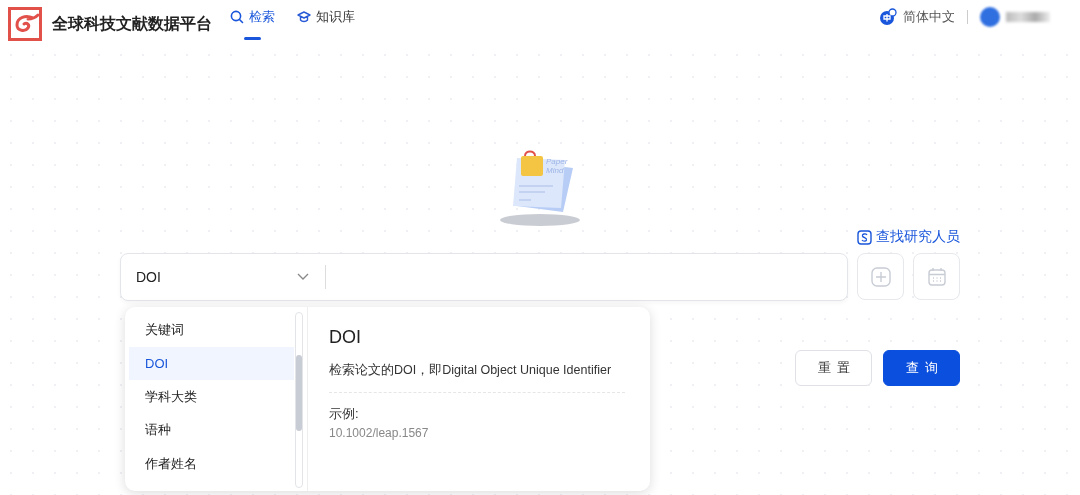 Image resolution: width=1080 pixels, height=495 pixels. What do you see at coordinates (25, 24) in the screenshot?
I see `logo-icon` at bounding box center [25, 24].